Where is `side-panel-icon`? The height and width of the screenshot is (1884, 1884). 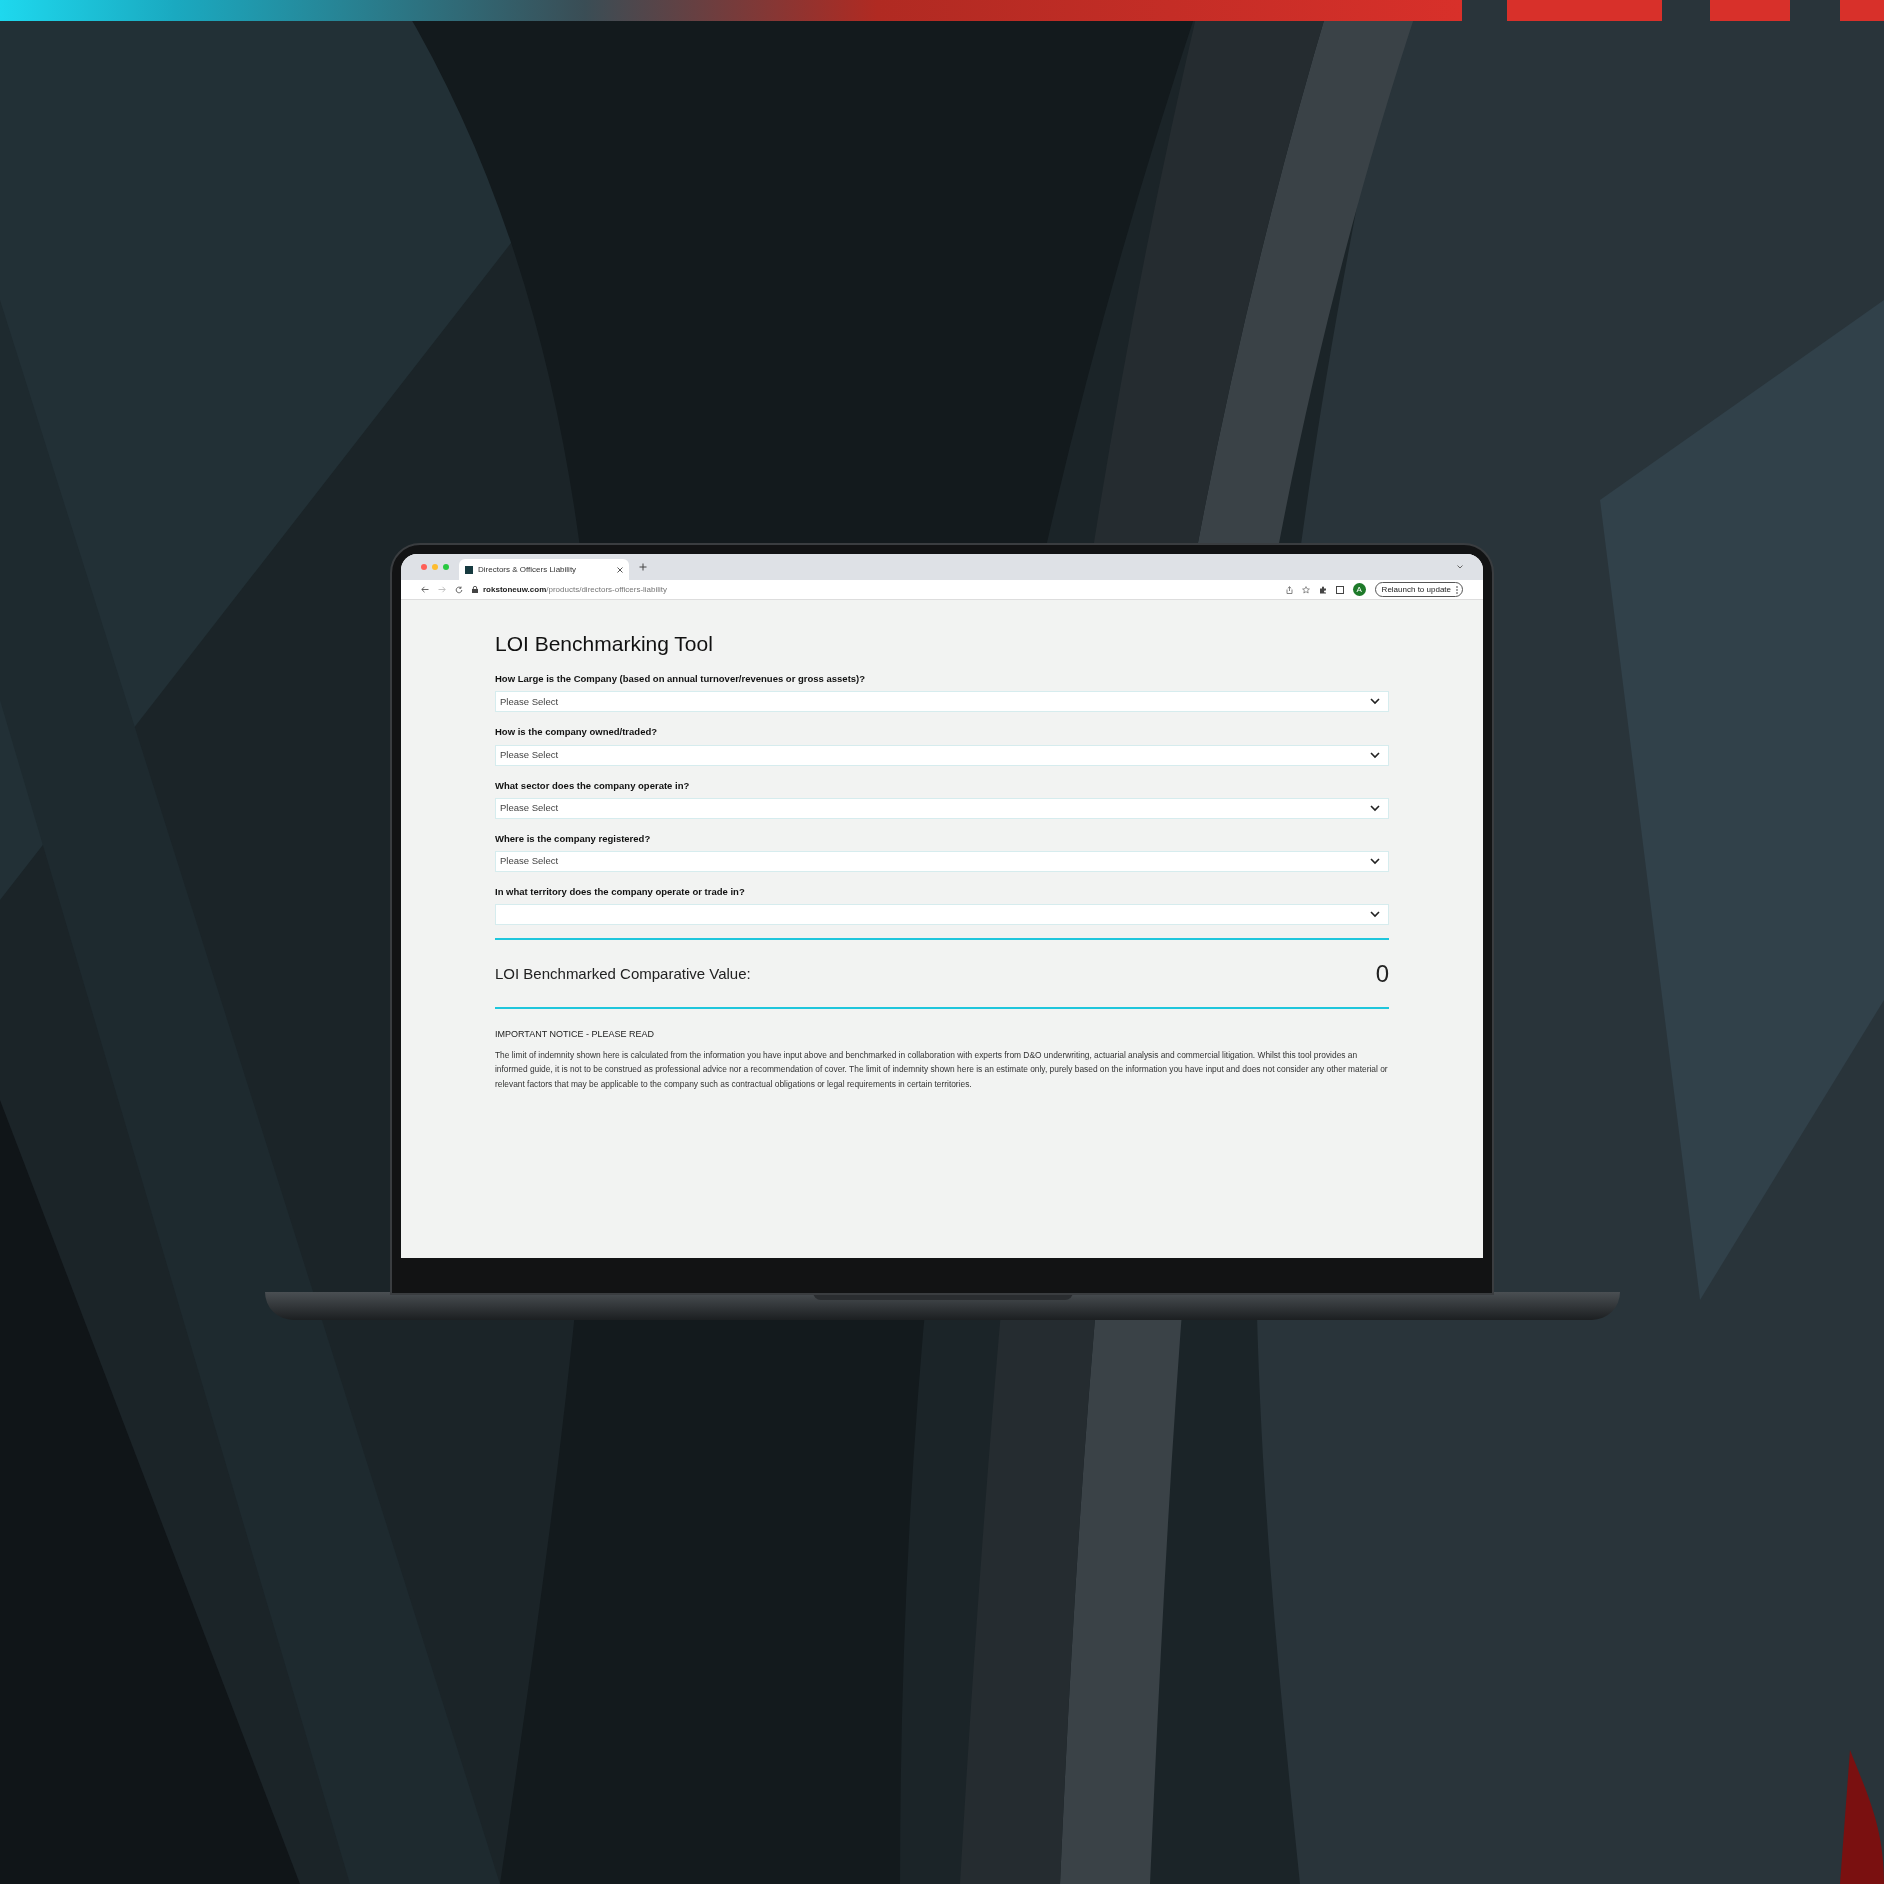 side-panel-icon is located at coordinates (1339, 589).